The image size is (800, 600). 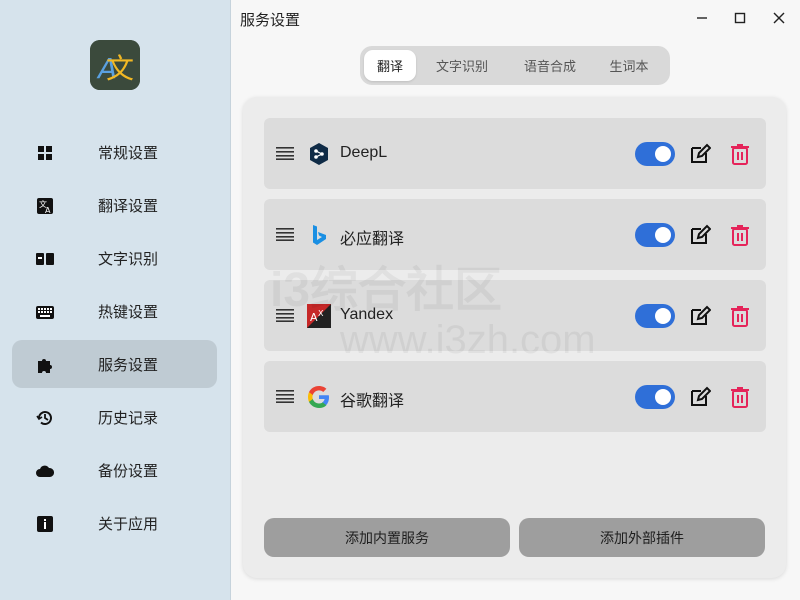 I want to click on yandex-icon: AX, so click(x=319, y=316).